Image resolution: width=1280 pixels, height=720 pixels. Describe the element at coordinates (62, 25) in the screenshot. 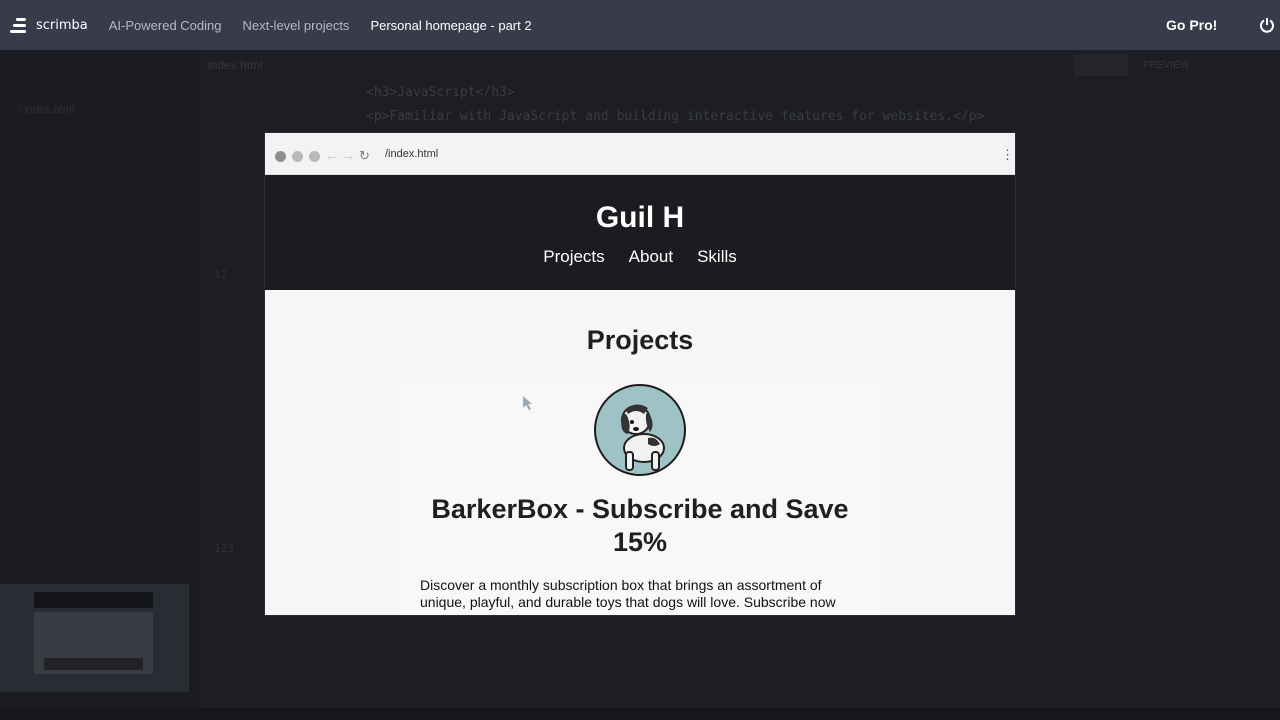

I see `brand-name: scrimba` at that location.